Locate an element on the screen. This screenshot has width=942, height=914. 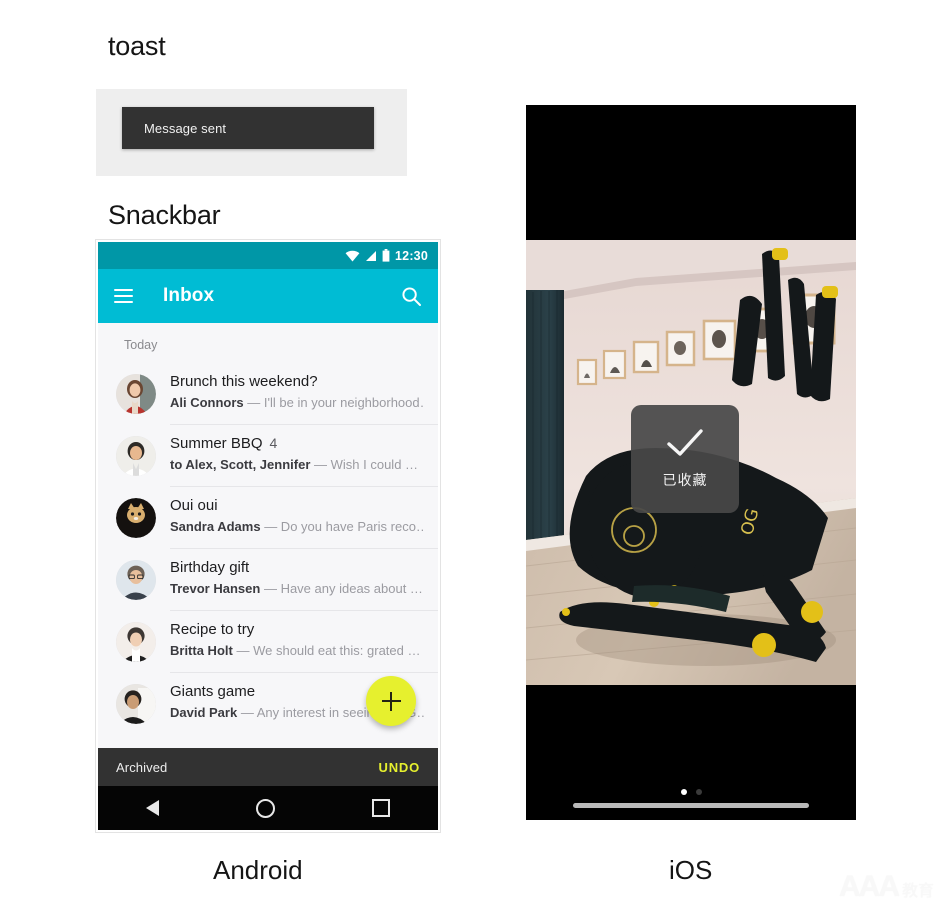
snackbar-undo-button: UNDO is located at coordinates (399, 767).